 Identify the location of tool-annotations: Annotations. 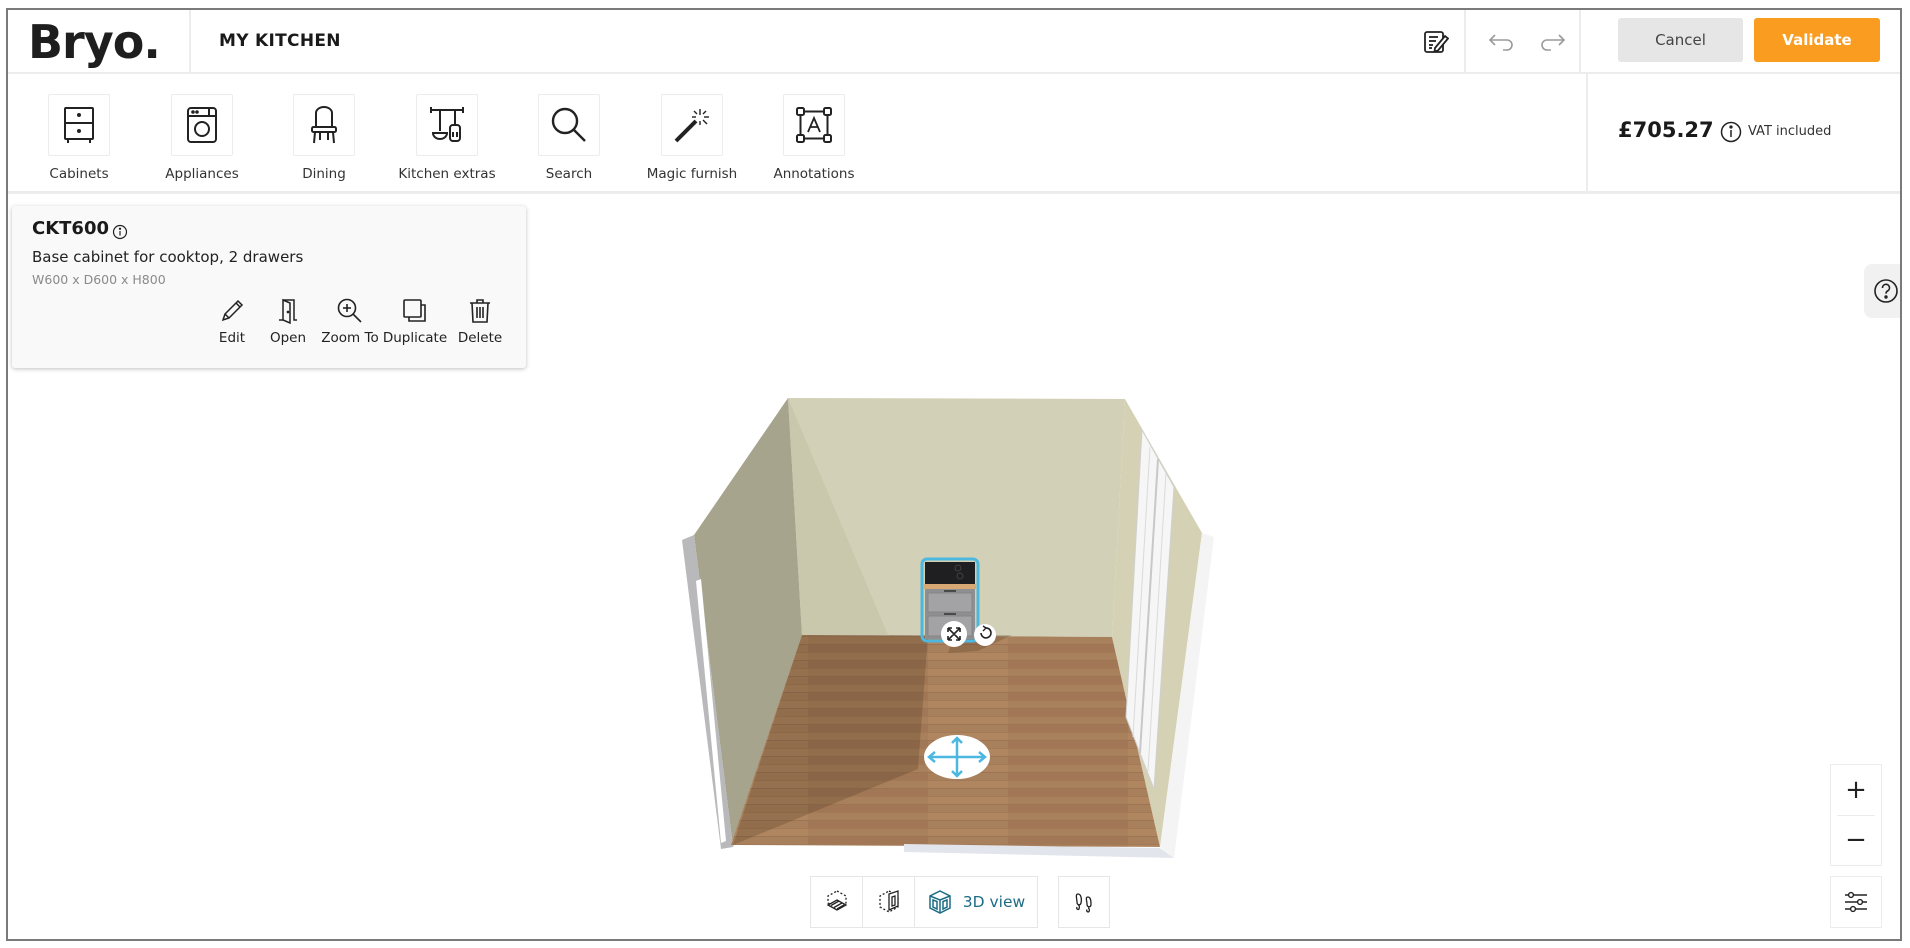
(813, 133).